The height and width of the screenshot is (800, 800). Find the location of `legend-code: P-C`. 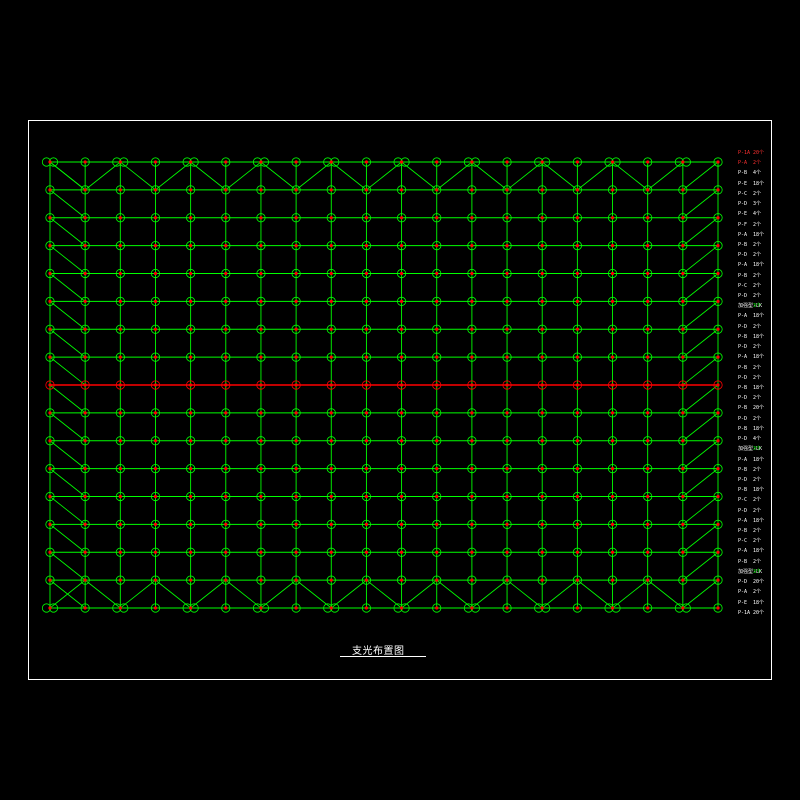

legend-code: P-C is located at coordinates (743, 193).